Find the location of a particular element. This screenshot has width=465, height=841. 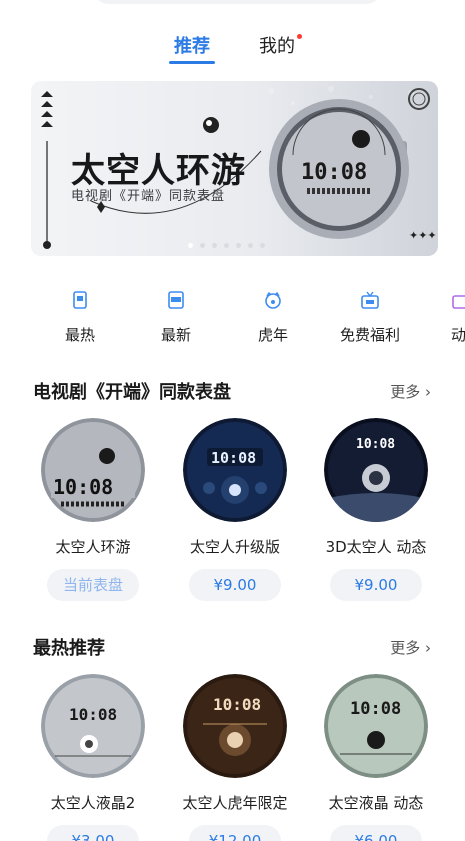

carousel-indicator is located at coordinates (230, 240).